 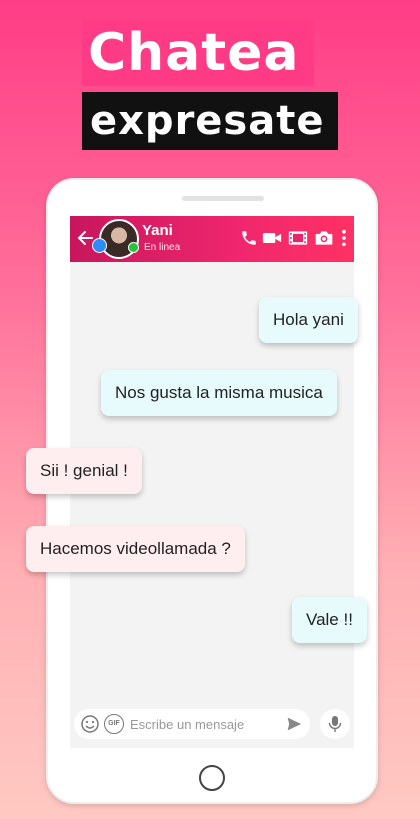 What do you see at coordinates (84, 471) in the screenshot?
I see `message-bubble-incoming: Sii ! genial !` at bounding box center [84, 471].